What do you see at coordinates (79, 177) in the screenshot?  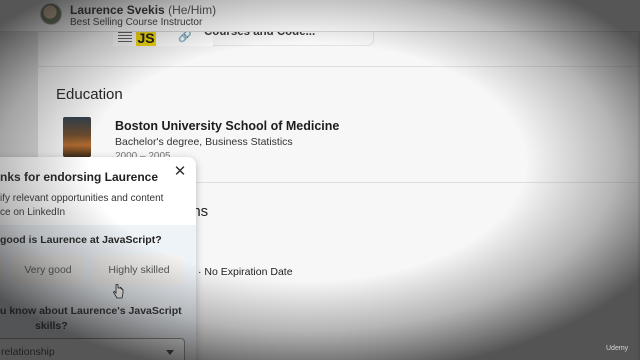 I see `dialog-title: nks for endorsing Laurence` at bounding box center [79, 177].